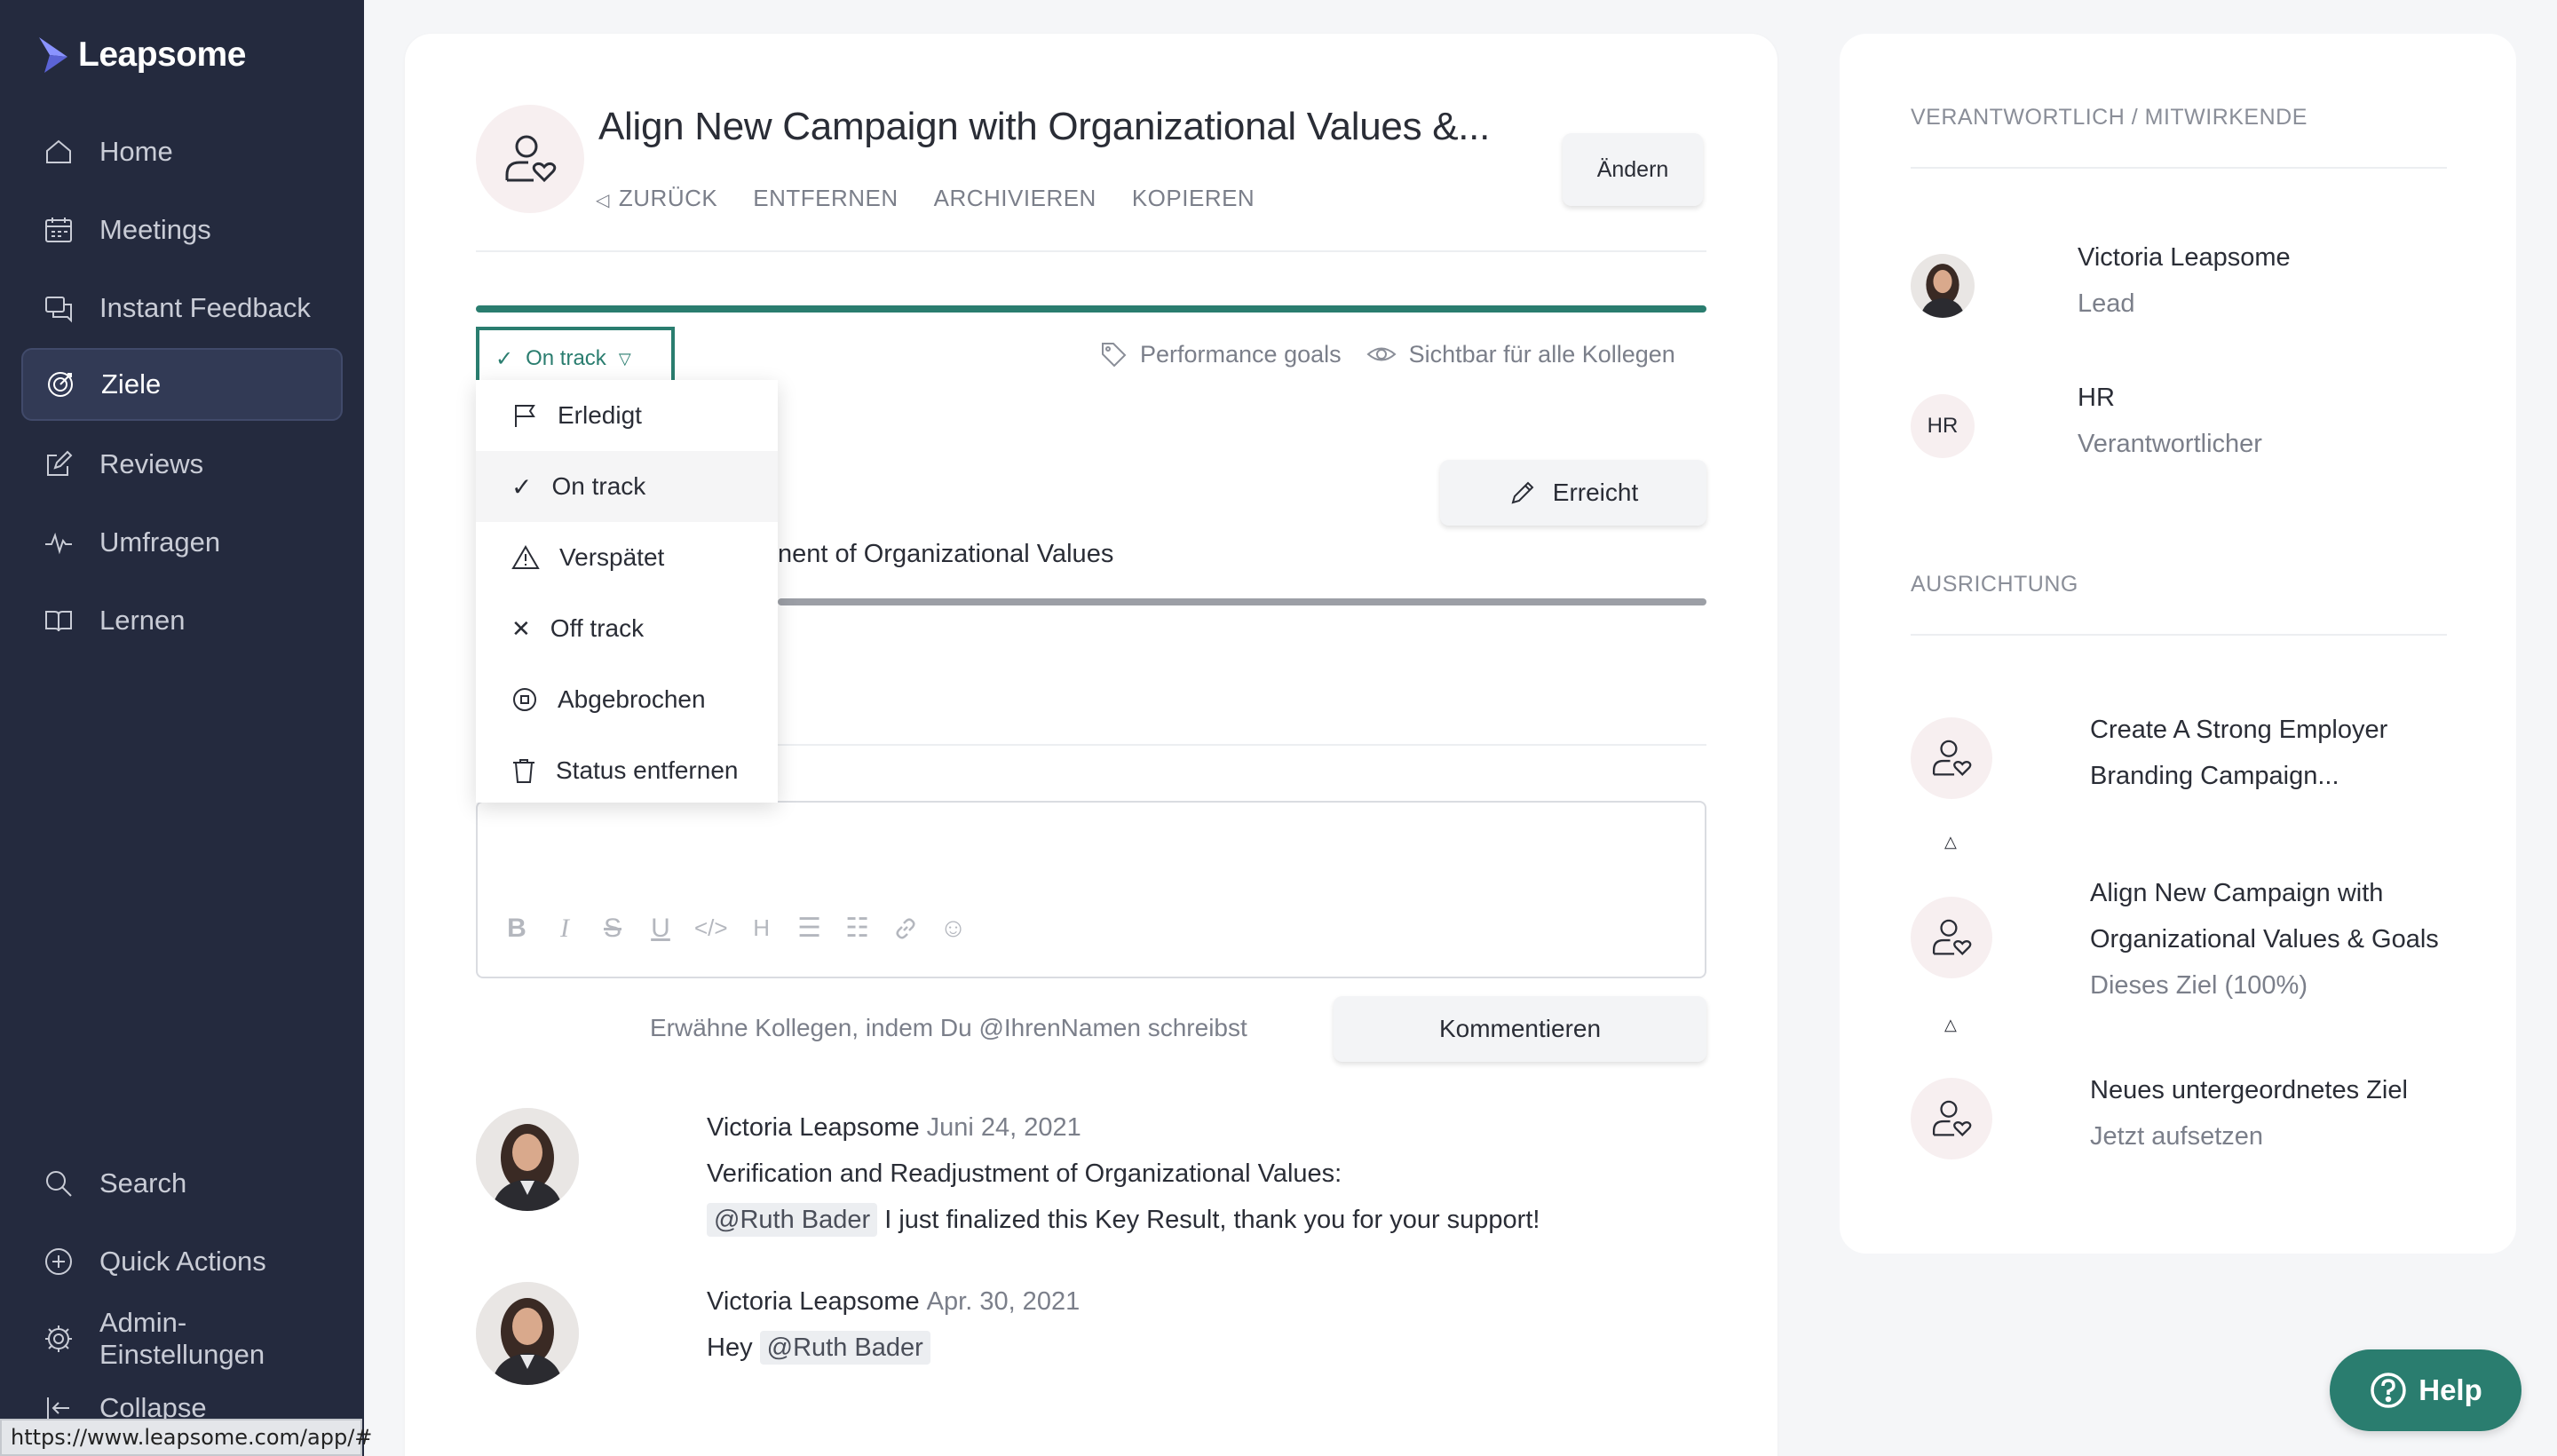 Image resolution: width=2557 pixels, height=1456 pixels. Describe the element at coordinates (1943, 286) in the screenshot. I see `owner-avatar` at that location.